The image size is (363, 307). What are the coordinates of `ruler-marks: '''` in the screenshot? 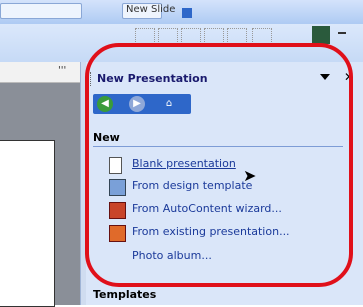 It's located at (62, 70).